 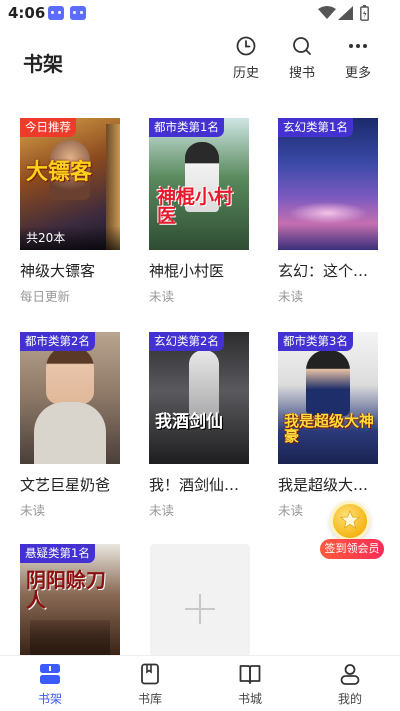 What do you see at coordinates (352, 549) in the screenshot?
I see `signin-label: 签到领会员` at bounding box center [352, 549].